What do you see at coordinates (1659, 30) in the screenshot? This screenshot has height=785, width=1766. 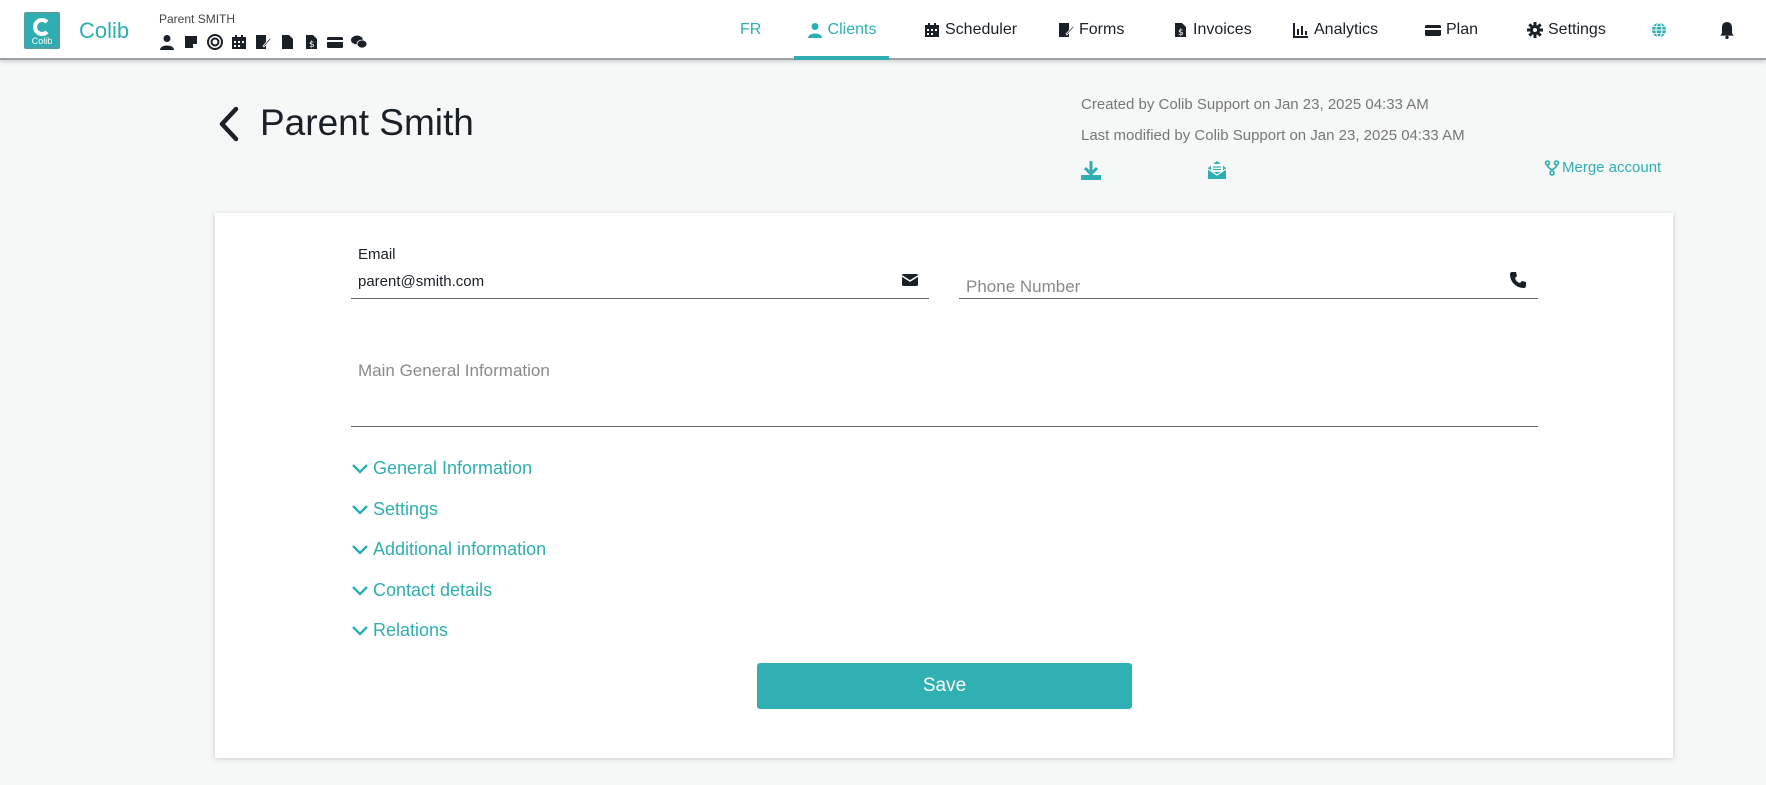 I see `globe-icon` at bounding box center [1659, 30].